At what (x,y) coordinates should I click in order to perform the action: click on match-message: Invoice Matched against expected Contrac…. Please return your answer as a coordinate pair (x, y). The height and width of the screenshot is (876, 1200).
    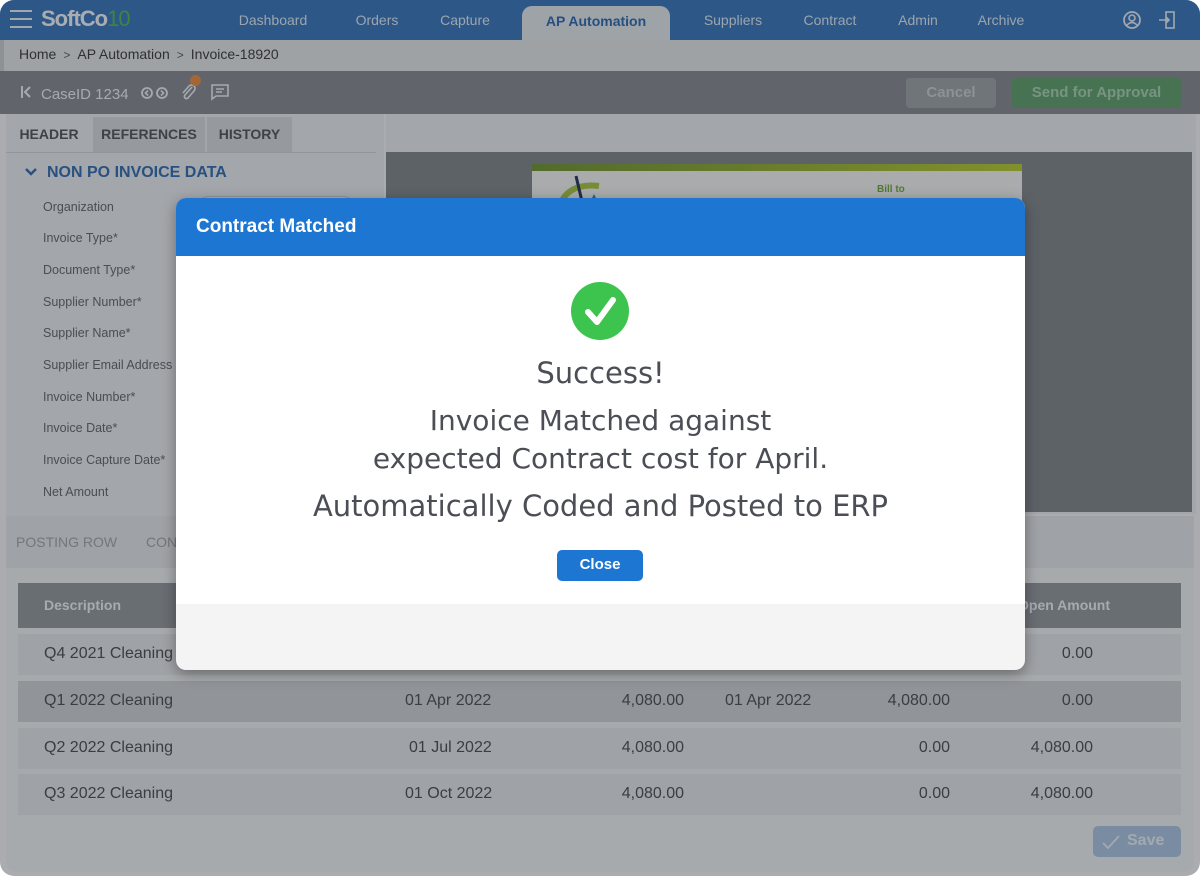
    Looking at the image, I should click on (600, 440).